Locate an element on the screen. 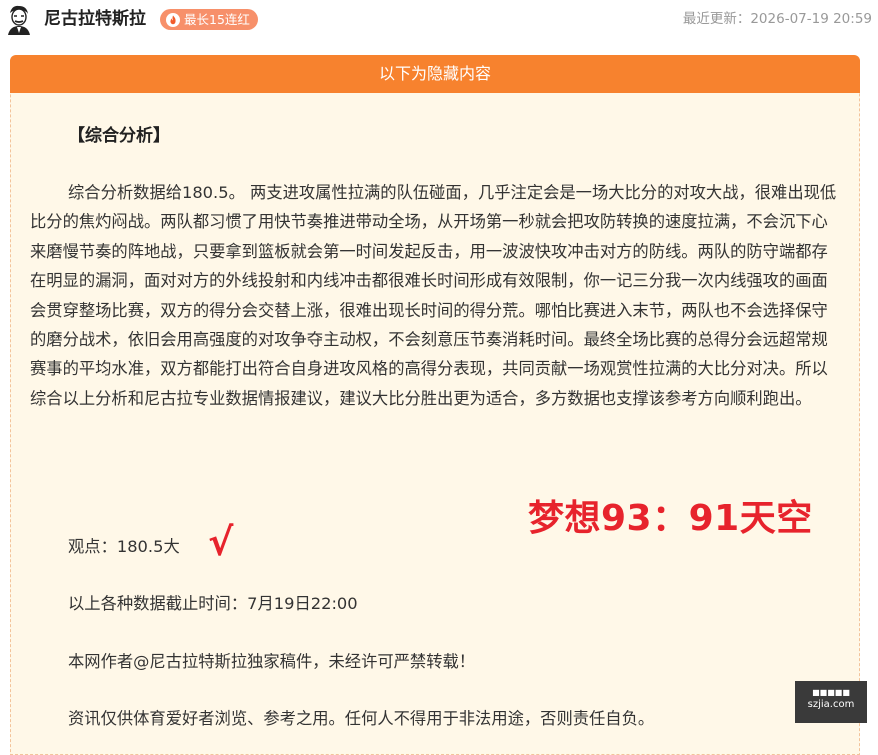 The width and height of the screenshot is (878, 755). avatar is located at coordinates (19, 19).